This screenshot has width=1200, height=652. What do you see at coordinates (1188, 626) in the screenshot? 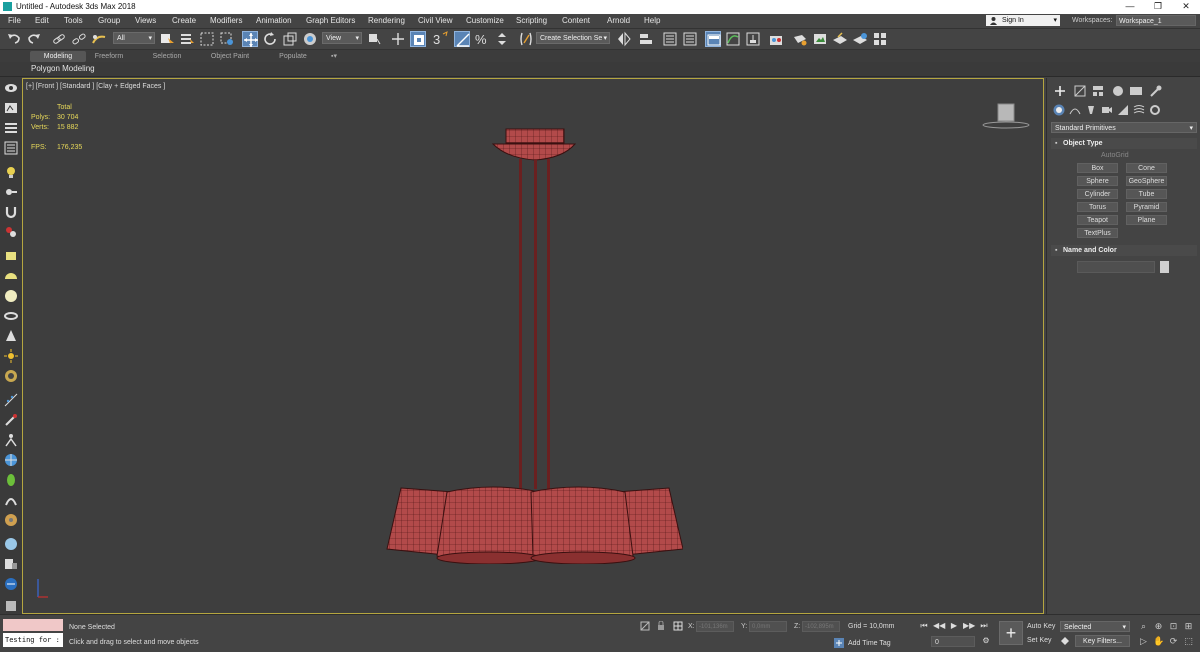
I see `zoom-extents-all-icon: ⊞` at bounding box center [1188, 626].